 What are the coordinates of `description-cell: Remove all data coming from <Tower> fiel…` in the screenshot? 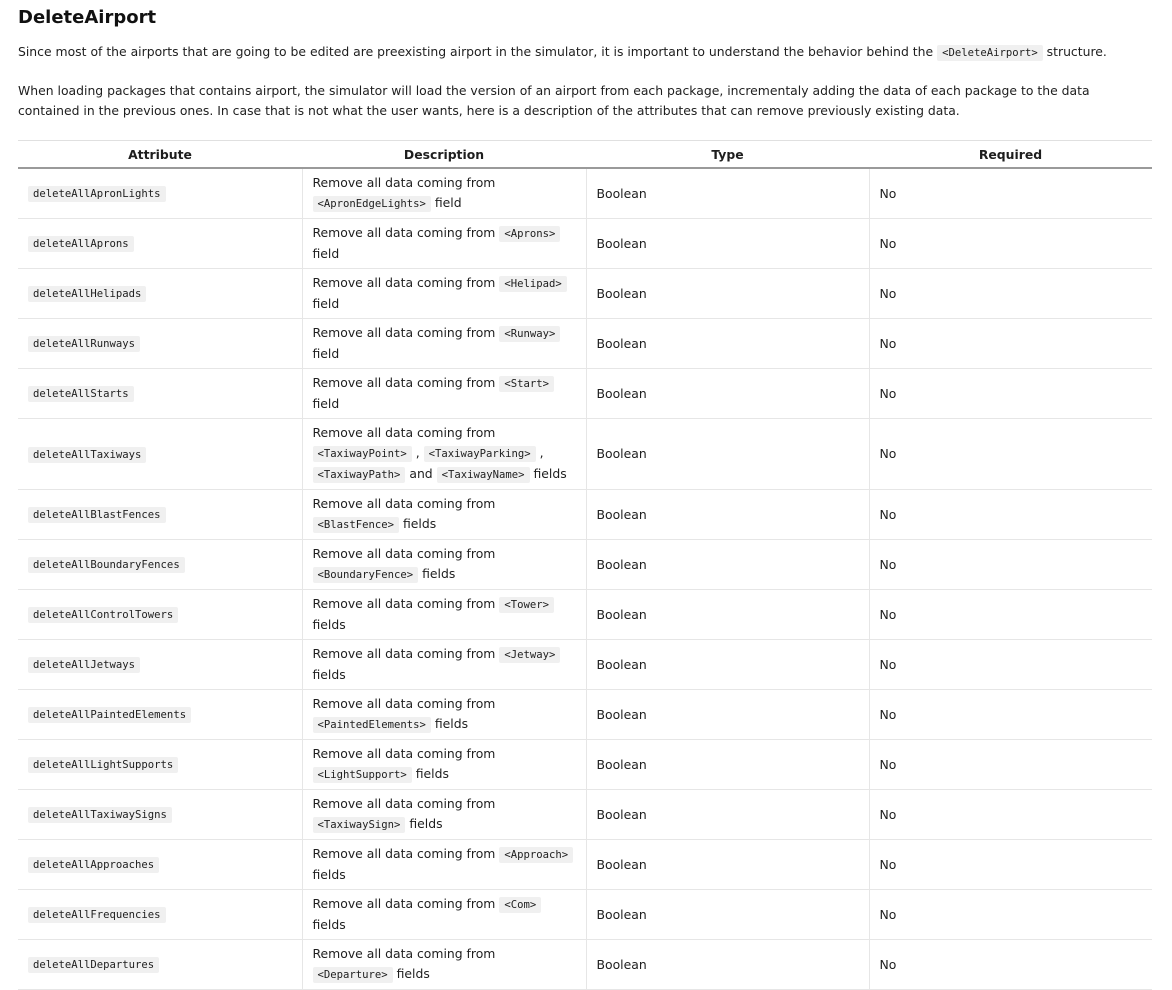 It's located at (444, 614).